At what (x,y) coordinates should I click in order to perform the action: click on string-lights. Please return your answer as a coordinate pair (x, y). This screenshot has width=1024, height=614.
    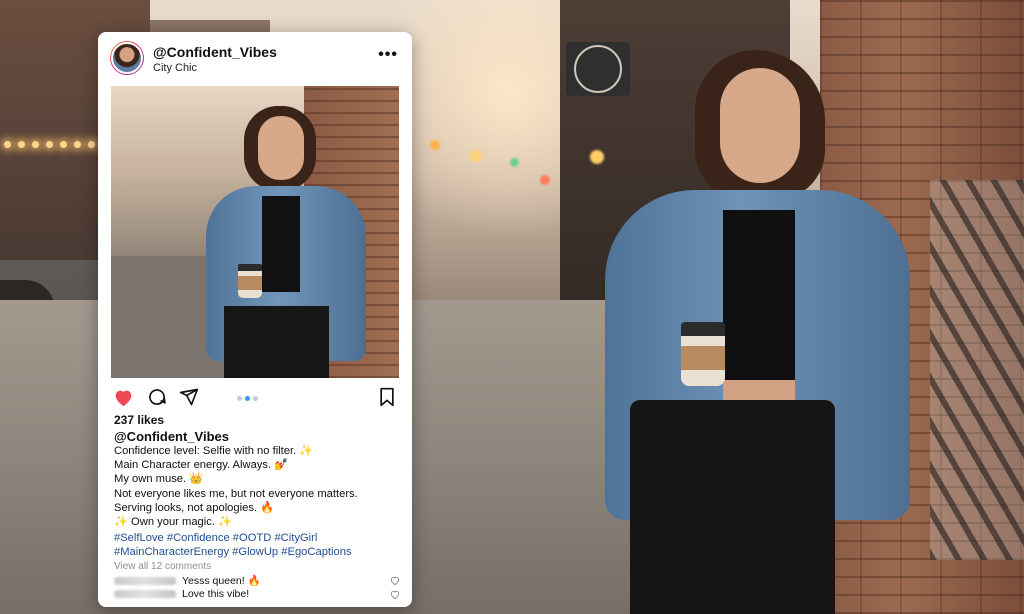
    Looking at the image, I should click on (55, 150).